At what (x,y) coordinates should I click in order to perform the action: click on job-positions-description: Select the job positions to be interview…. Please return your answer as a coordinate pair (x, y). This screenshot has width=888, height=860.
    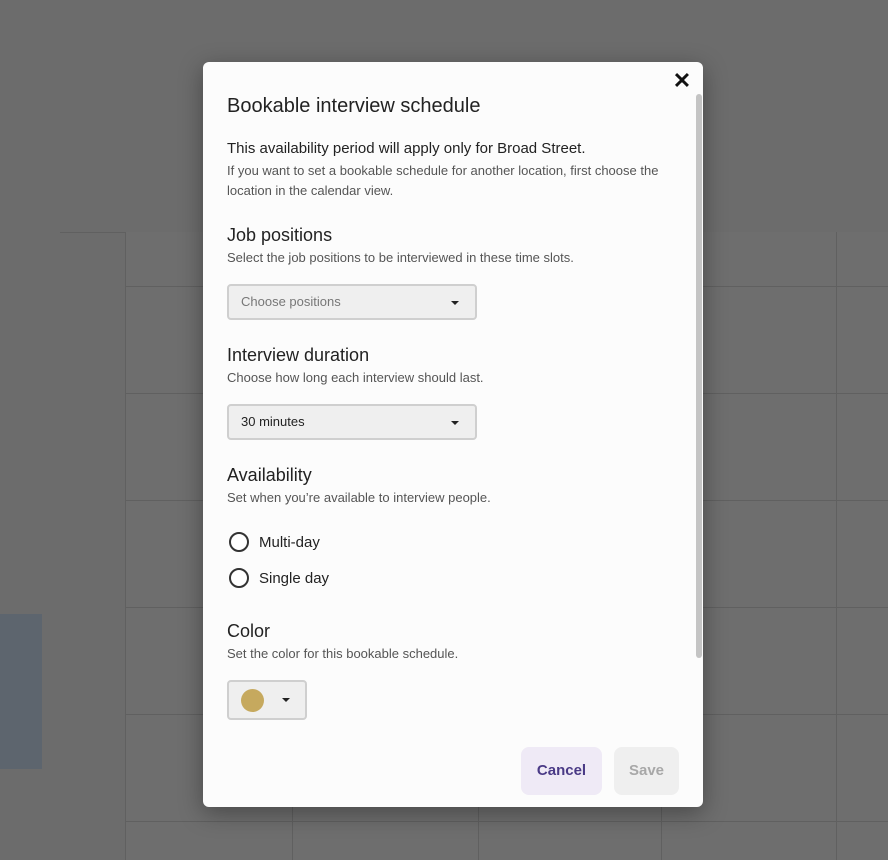
    Looking at the image, I should click on (400, 257).